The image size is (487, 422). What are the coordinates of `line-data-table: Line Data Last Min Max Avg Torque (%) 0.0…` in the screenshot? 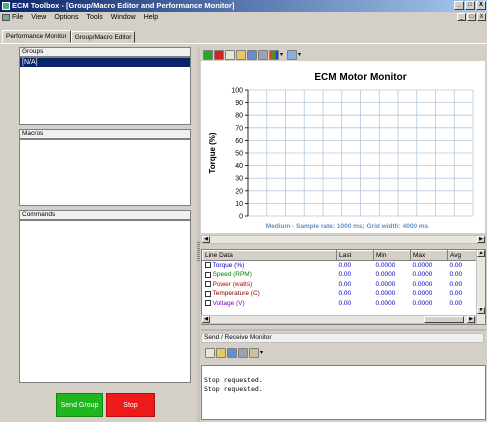 It's located at (343, 287).